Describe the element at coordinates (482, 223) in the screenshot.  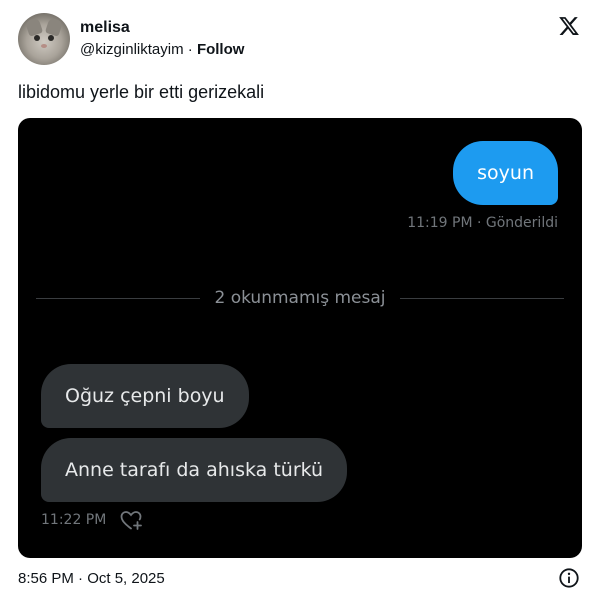
I see `sent-message-meta: 11:19 PM · Gönderildi` at that location.